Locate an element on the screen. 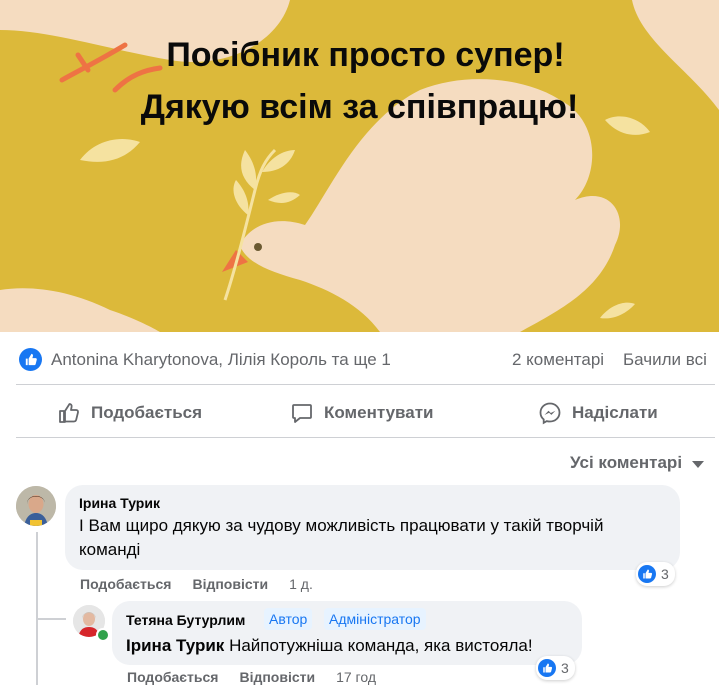  like-button-label: Подобається is located at coordinates (147, 412).